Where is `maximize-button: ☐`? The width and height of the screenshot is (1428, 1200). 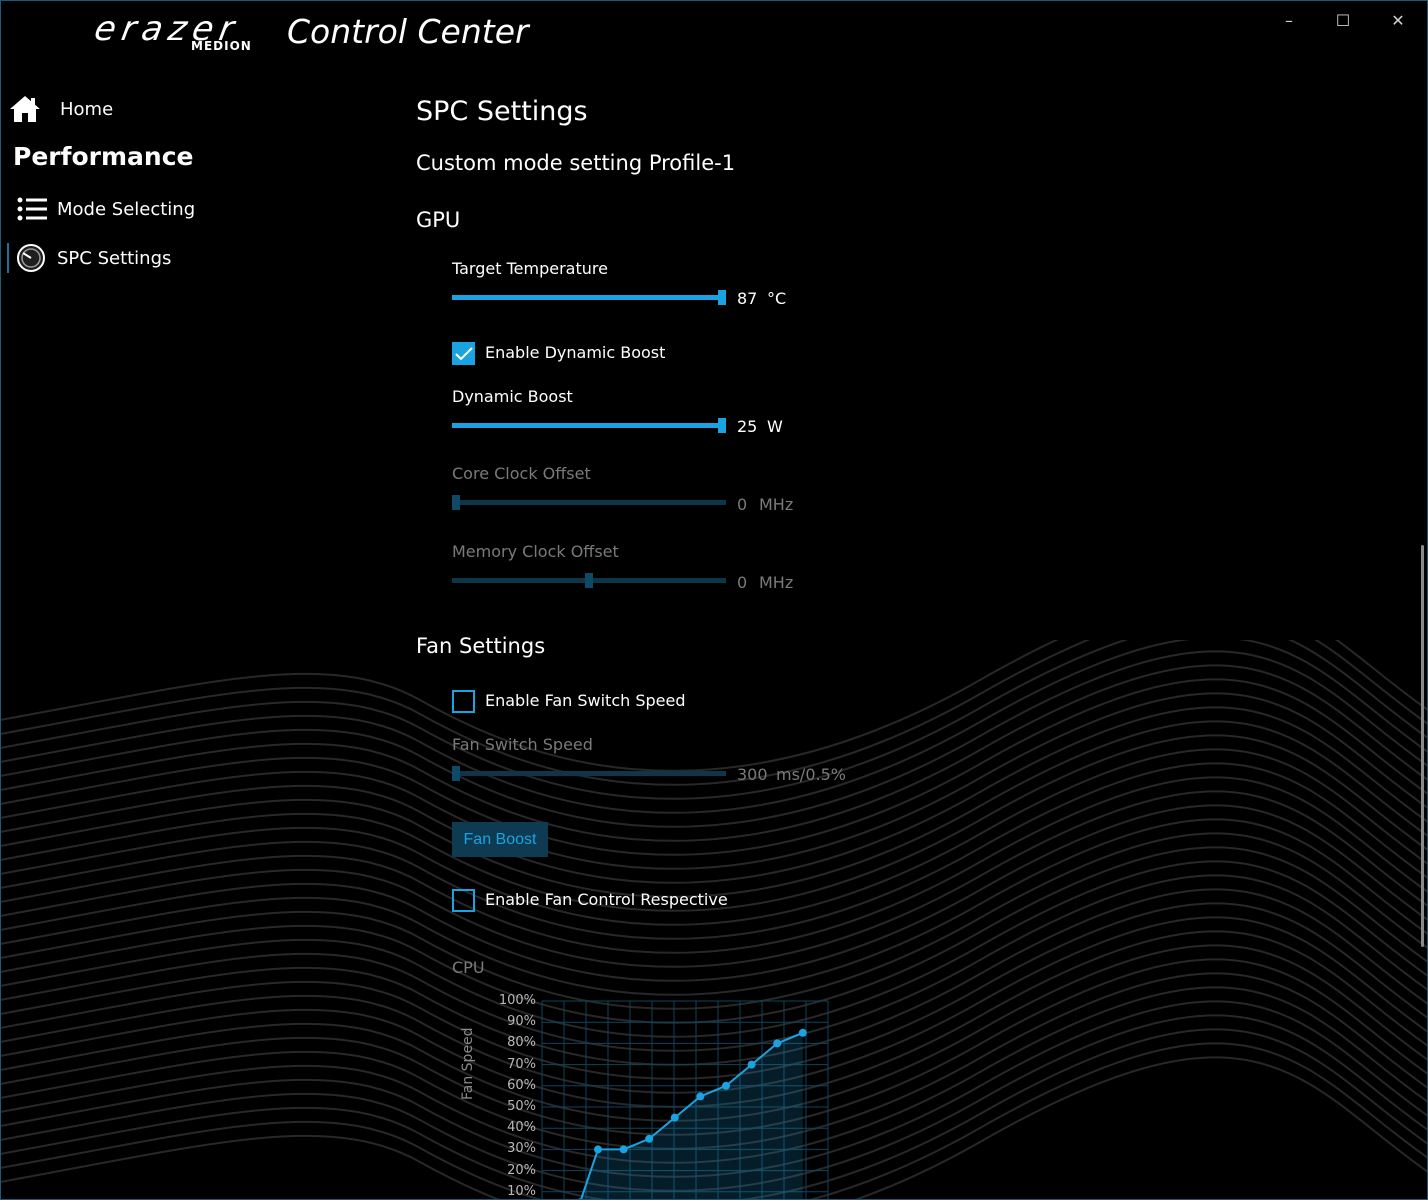 maximize-button: ☐ is located at coordinates (1343, 20).